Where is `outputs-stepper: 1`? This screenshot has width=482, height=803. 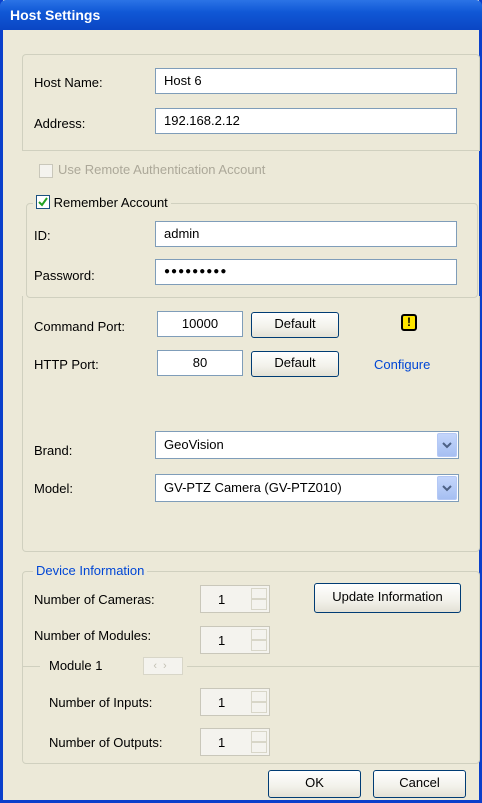
outputs-stepper: 1 is located at coordinates (235, 742).